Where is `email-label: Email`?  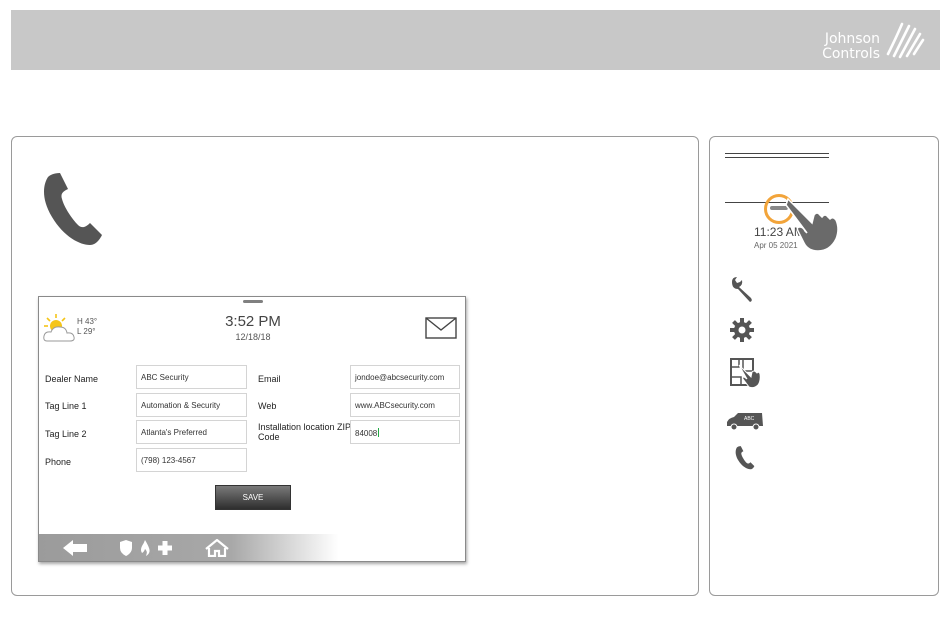 email-label: Email is located at coordinates (269, 379).